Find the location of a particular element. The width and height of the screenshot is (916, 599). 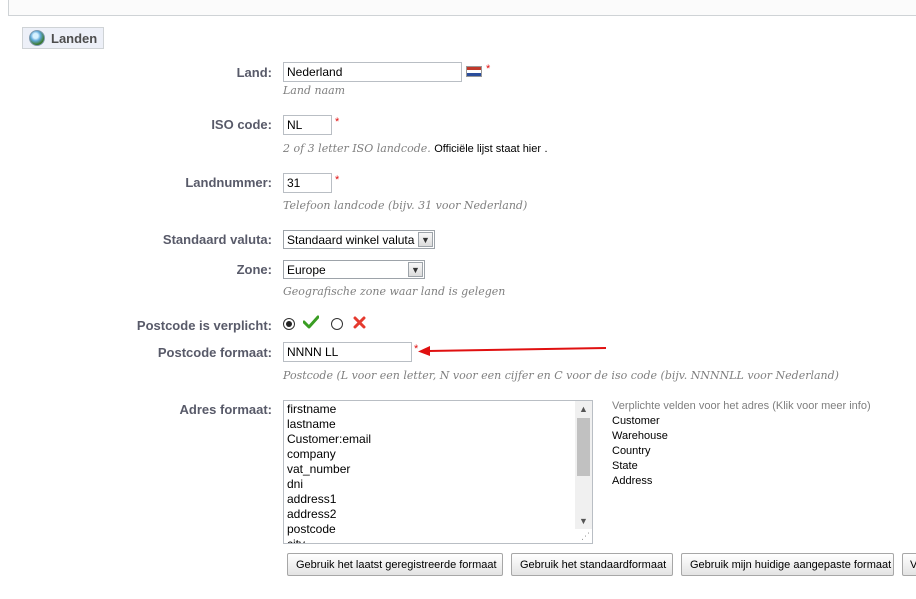

scroll-down-icon: ▼ is located at coordinates (583, 521).